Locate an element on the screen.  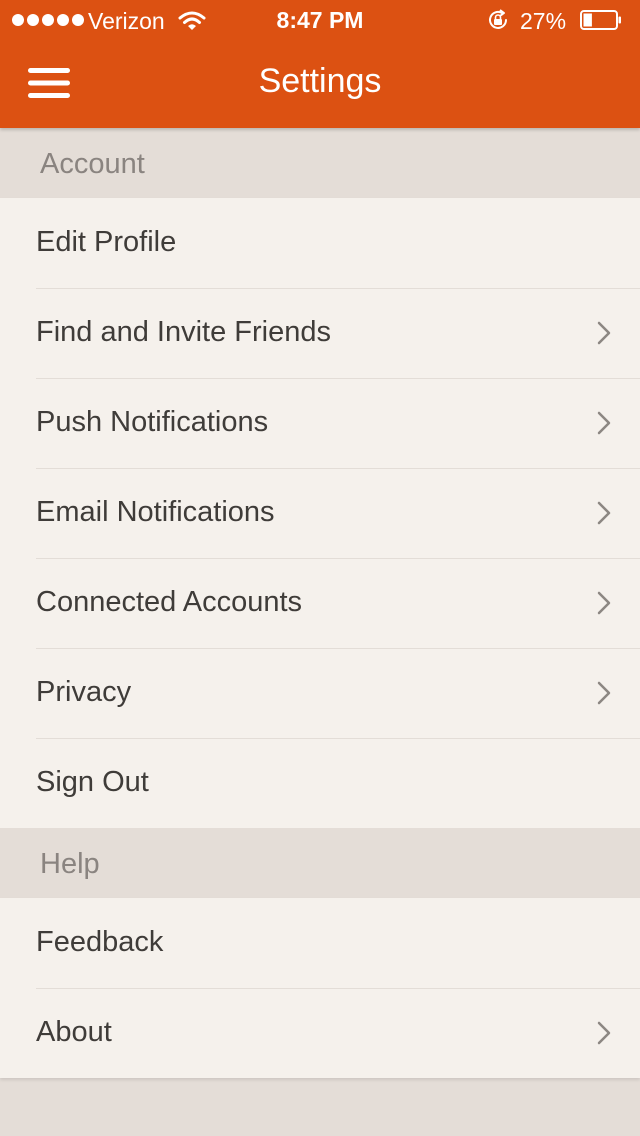
status-bar: Verizon 8:47 PM 27% is located at coordinates (320, 20).